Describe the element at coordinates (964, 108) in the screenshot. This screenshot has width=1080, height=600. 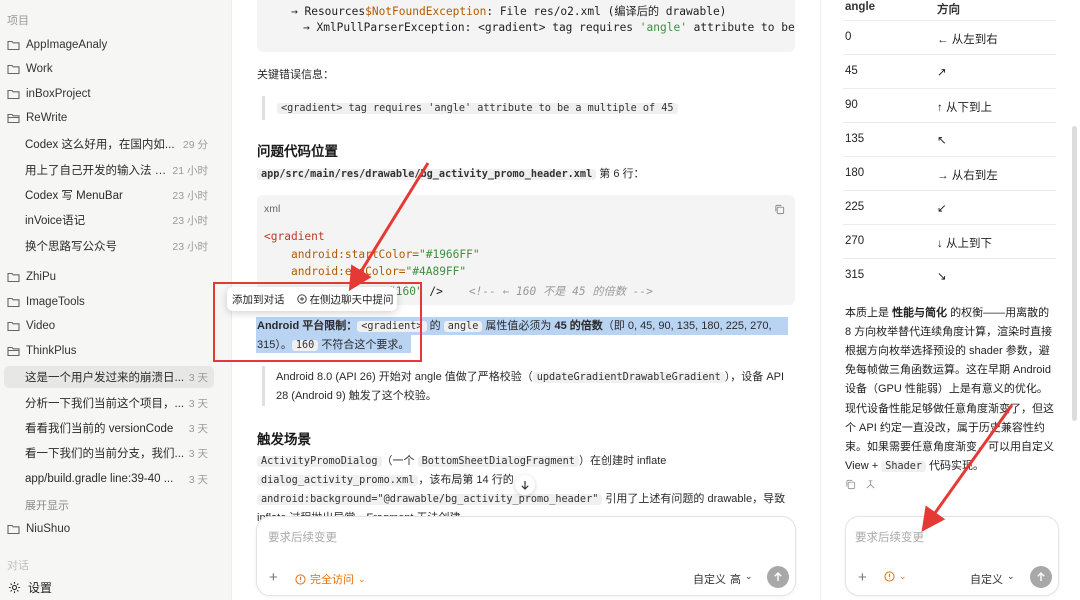
I see `table-cell-direction: ↑ 从下到上` at that location.